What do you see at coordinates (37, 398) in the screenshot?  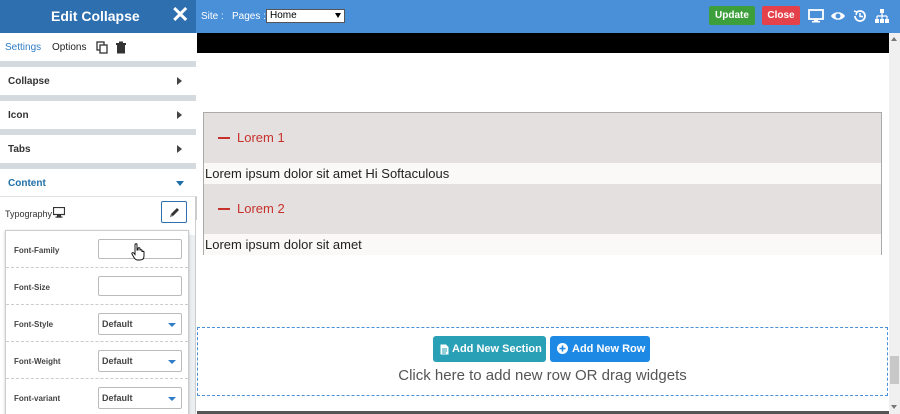 I see `font-variant-label: Font-variant` at bounding box center [37, 398].